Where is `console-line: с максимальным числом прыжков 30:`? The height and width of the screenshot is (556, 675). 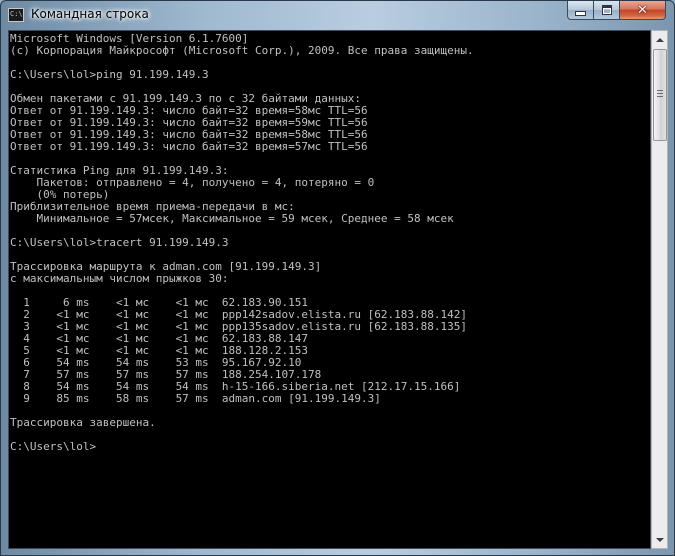
console-line: с максимальным числом прыжков 30: is located at coordinates (119, 278).